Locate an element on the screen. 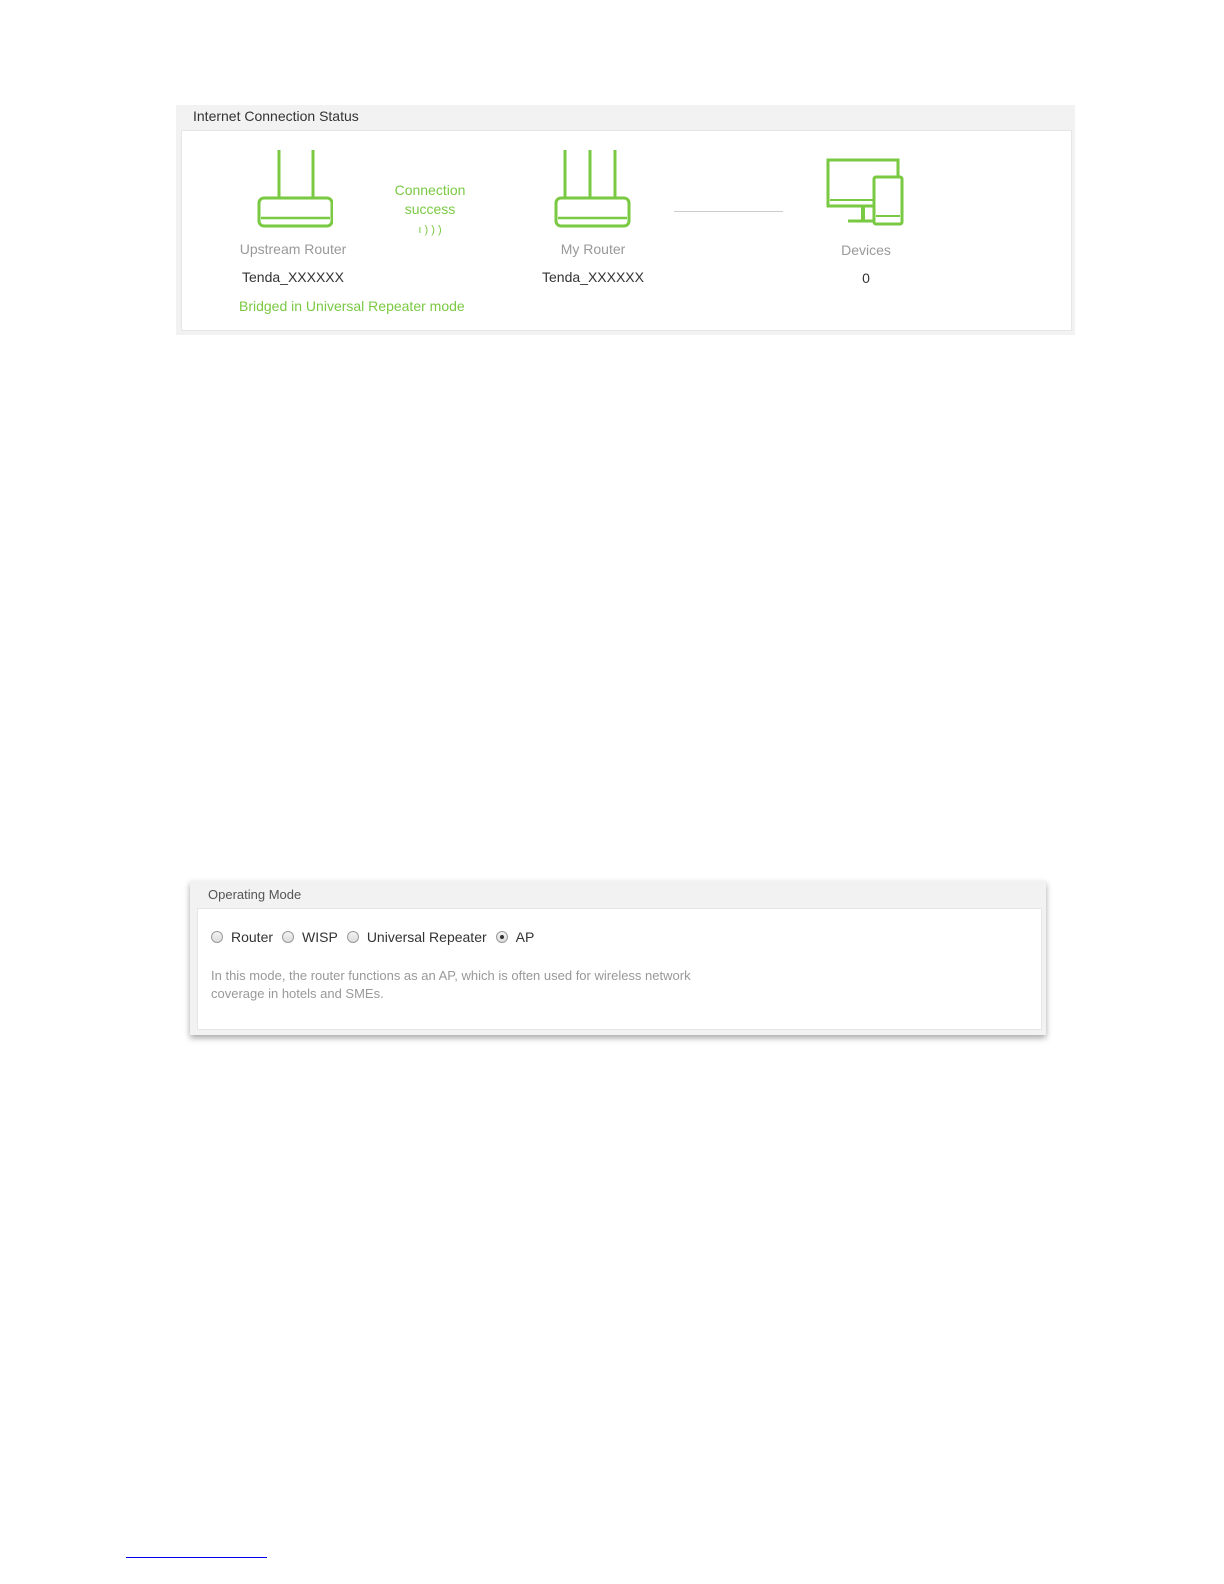 Image resolution: width=1224 pixels, height=1584 pixels. devices-count: 0 is located at coordinates (866, 278).